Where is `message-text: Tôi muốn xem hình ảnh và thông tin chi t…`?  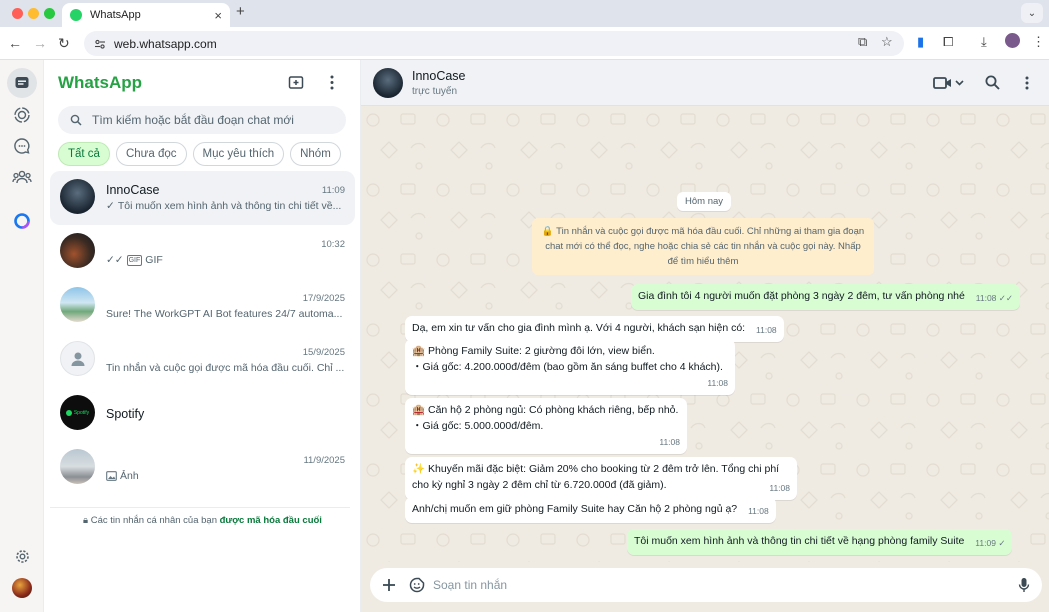 message-text: Tôi muốn xem hình ảnh và thông tin chi t… is located at coordinates (799, 541).